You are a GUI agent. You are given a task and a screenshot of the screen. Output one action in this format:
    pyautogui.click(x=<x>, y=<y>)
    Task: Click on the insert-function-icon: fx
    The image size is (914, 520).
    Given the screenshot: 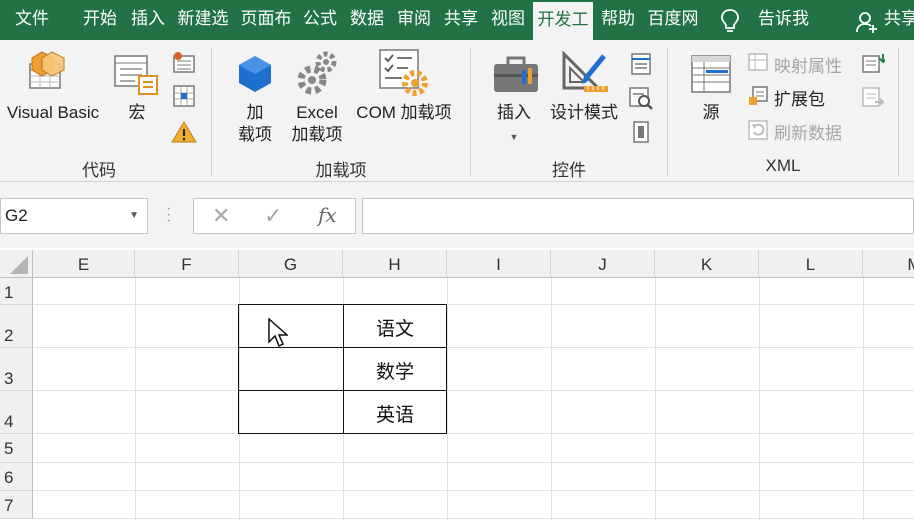 What is the action you would take?
    pyautogui.click(x=327, y=215)
    